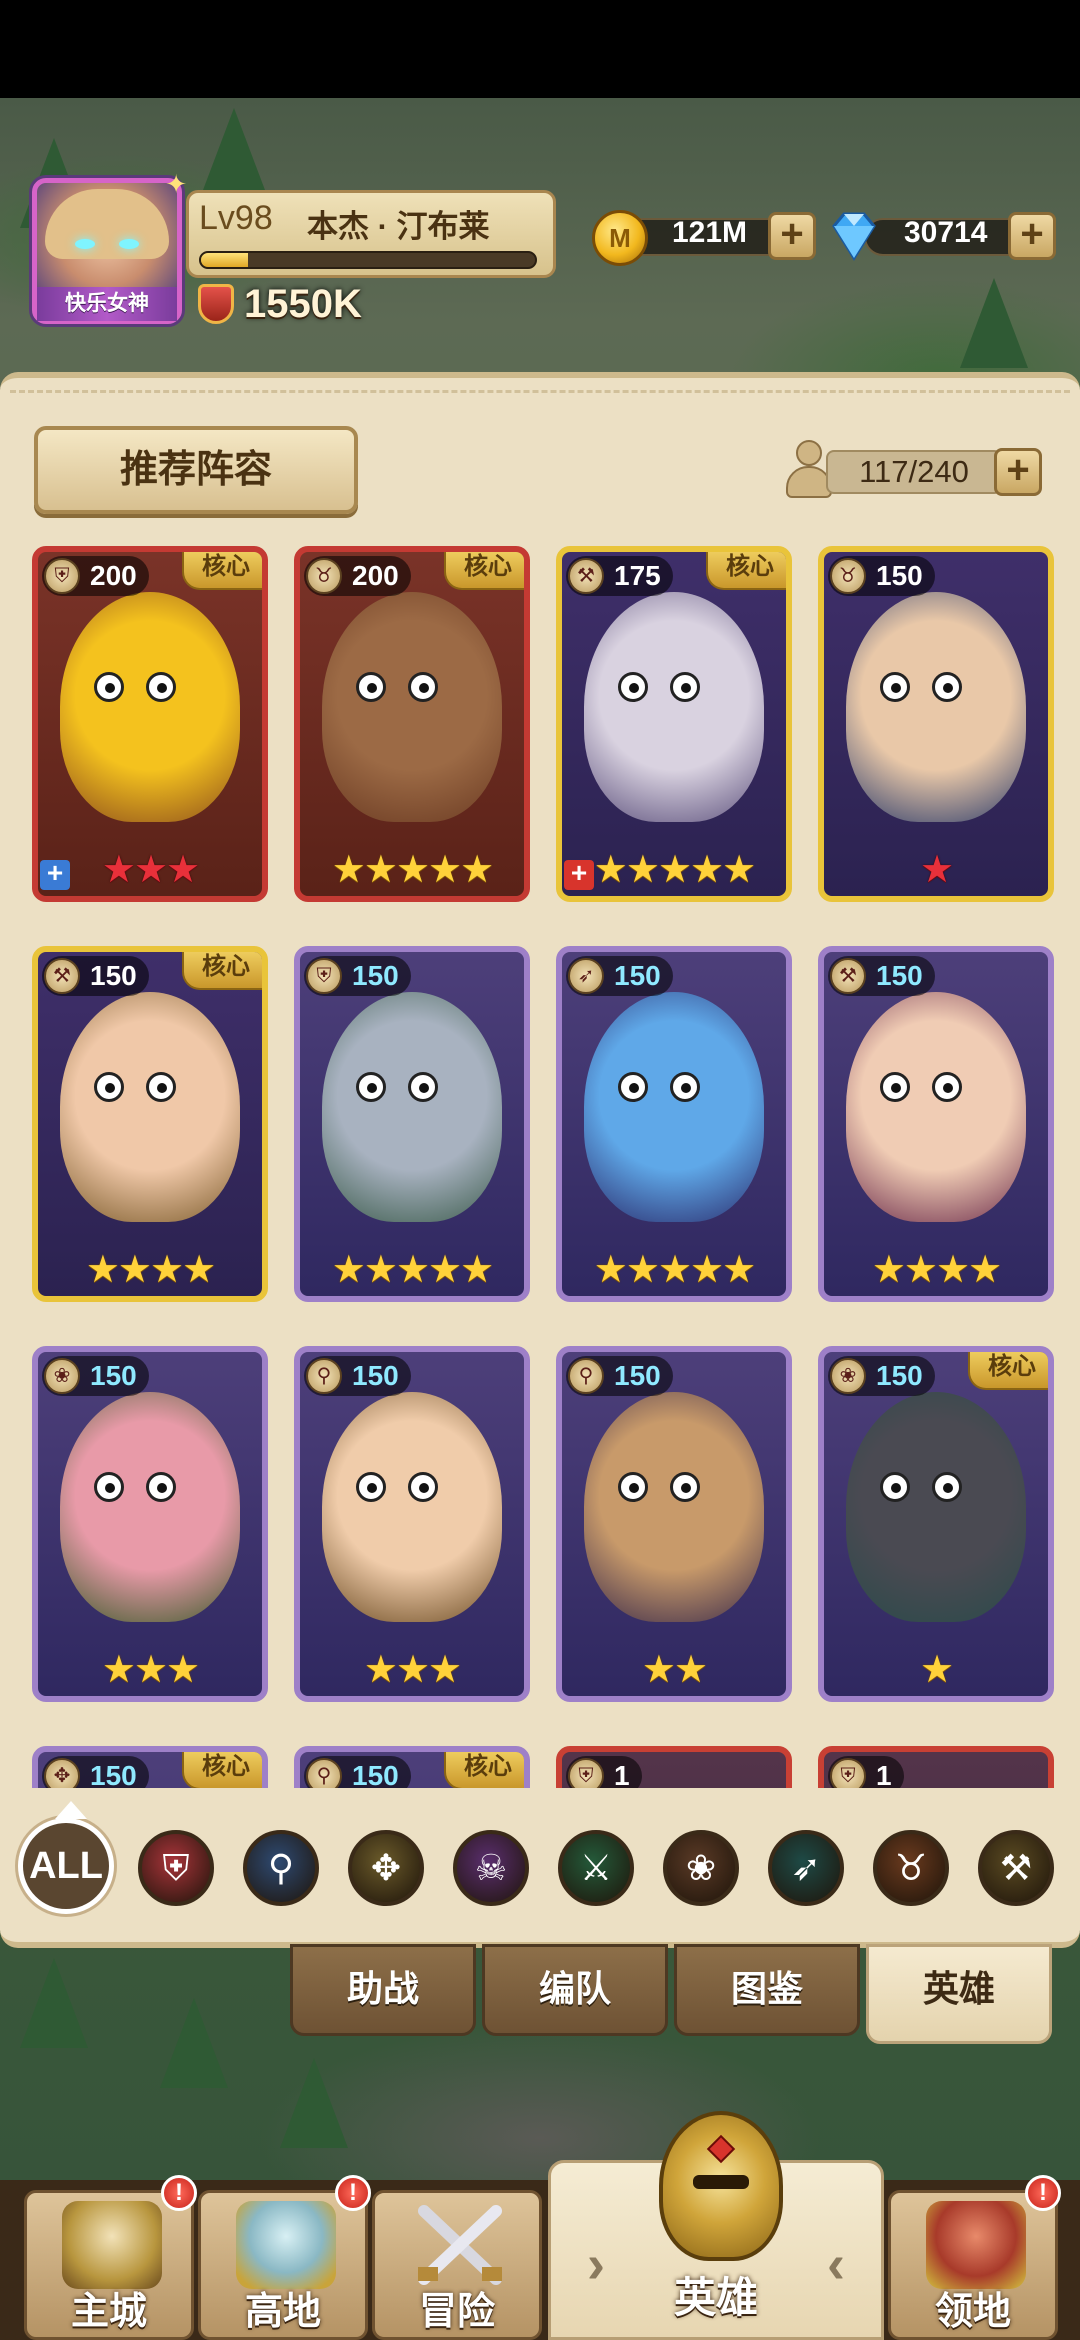 Image resolution: width=1080 pixels, height=2340 pixels. Describe the element at coordinates (412, 1767) in the screenshot. I see `hero-card: 150 ⚲ 核心` at that location.